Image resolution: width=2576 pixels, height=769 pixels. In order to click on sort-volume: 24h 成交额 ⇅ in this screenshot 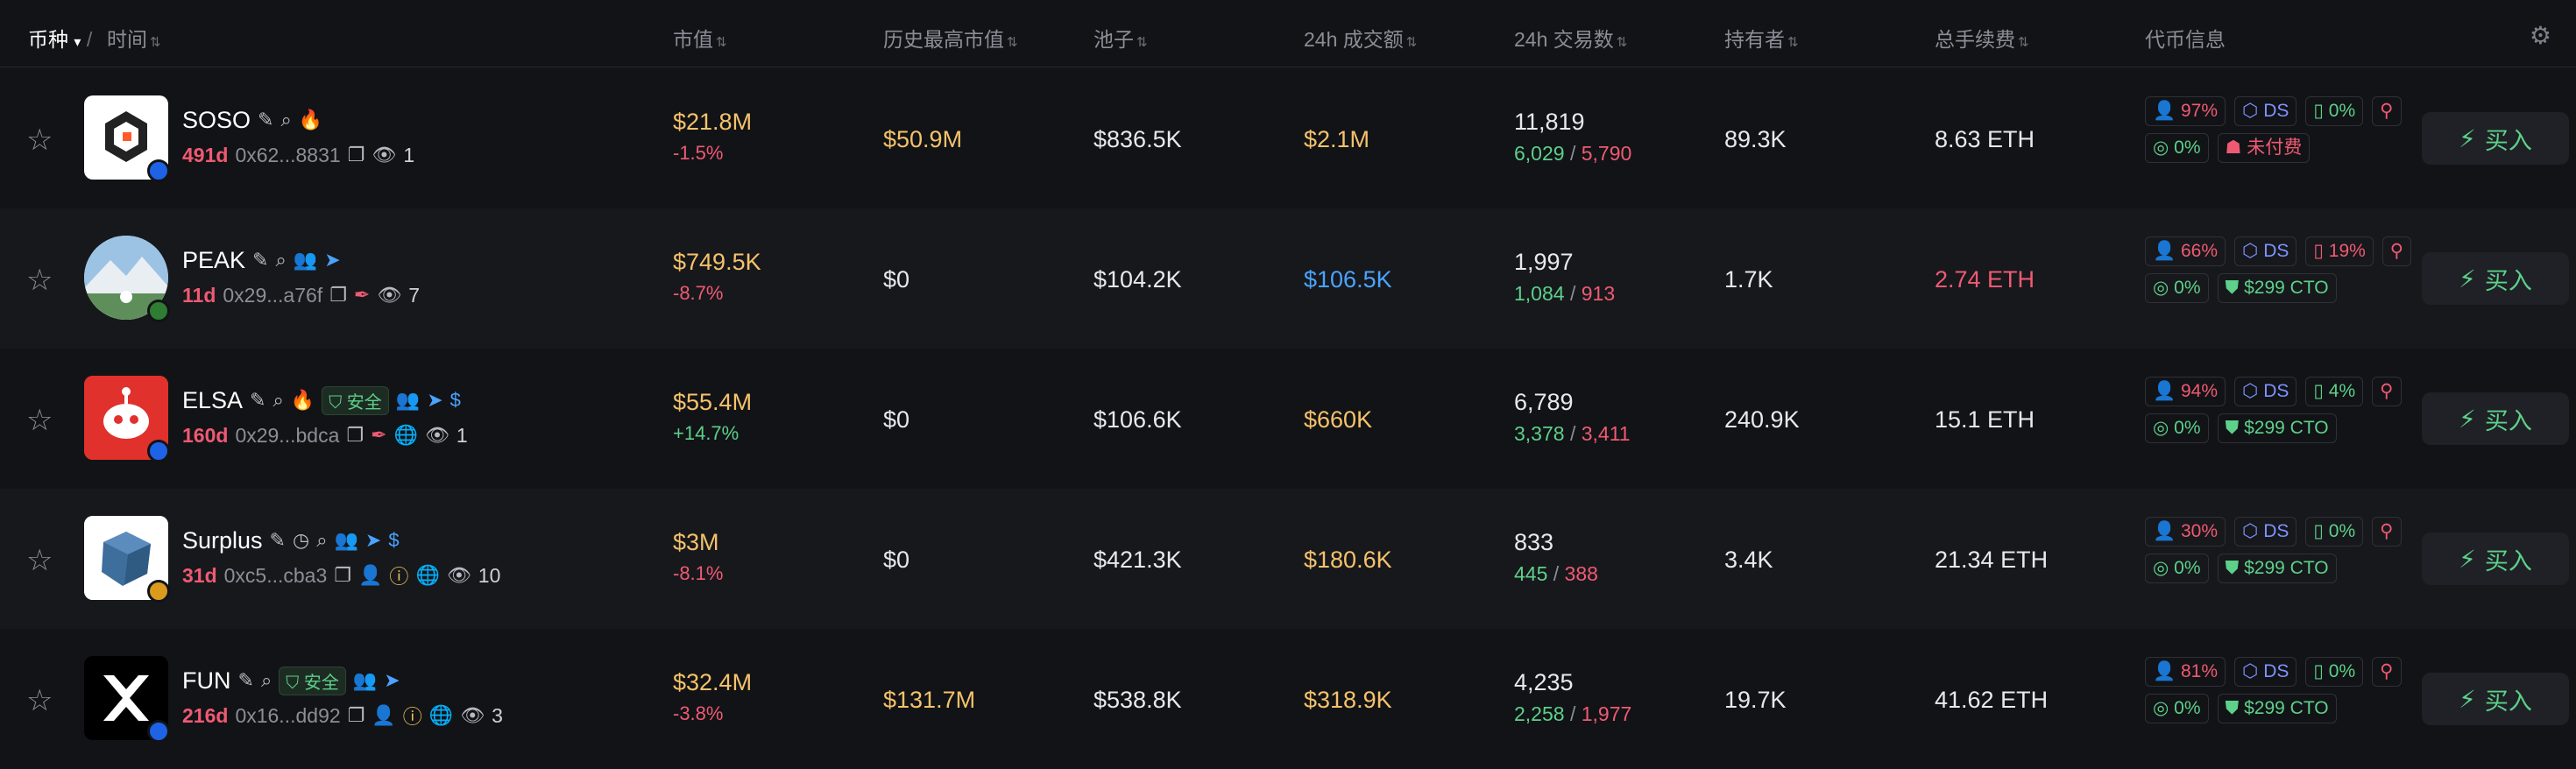, I will do `click(1360, 38)`.